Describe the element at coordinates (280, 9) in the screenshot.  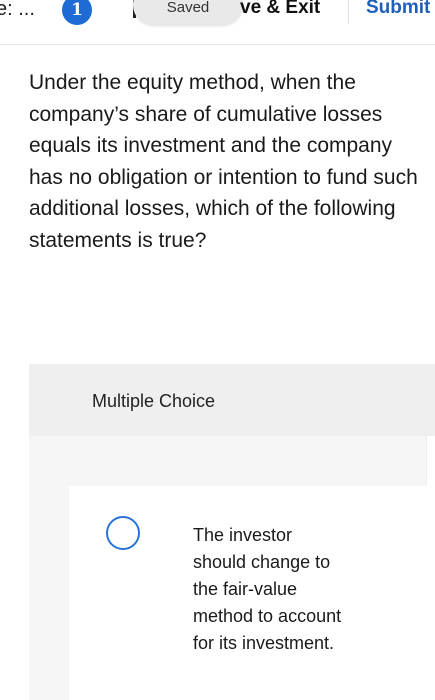
I see `save-and-exit-button: ve & Exit` at that location.